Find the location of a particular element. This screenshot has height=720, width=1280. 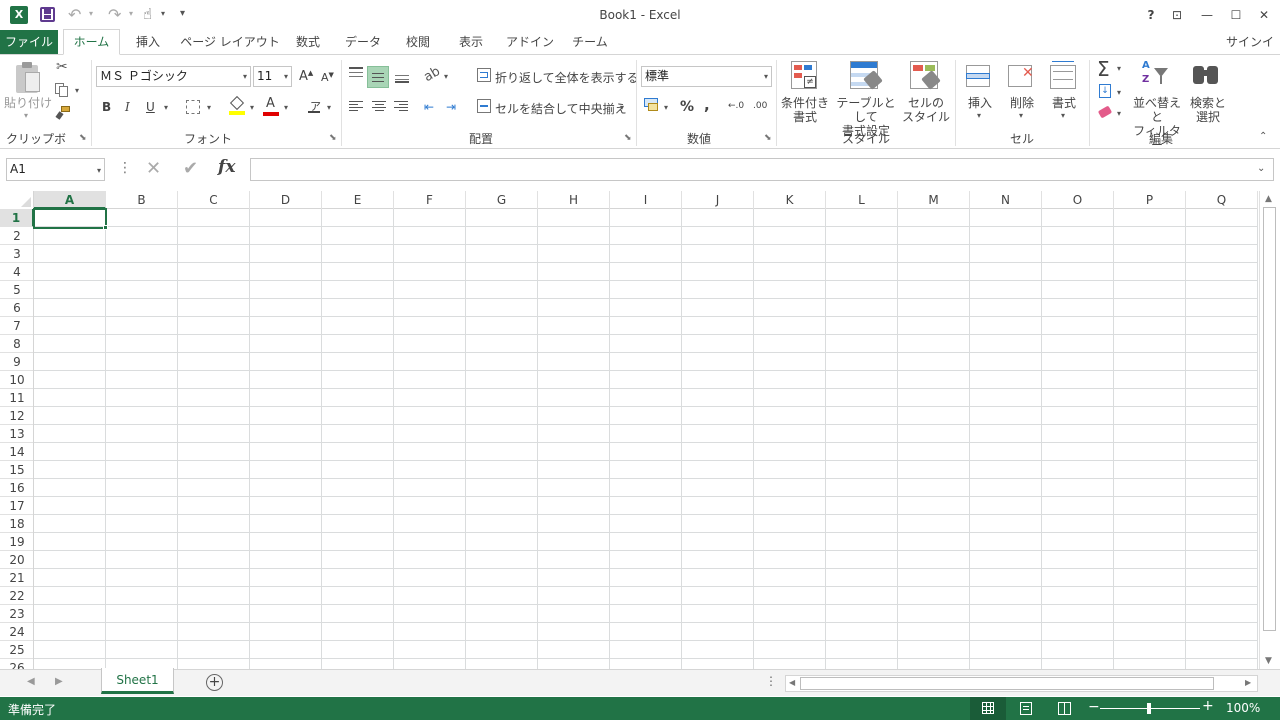

column-header-m: M is located at coordinates (934, 200).